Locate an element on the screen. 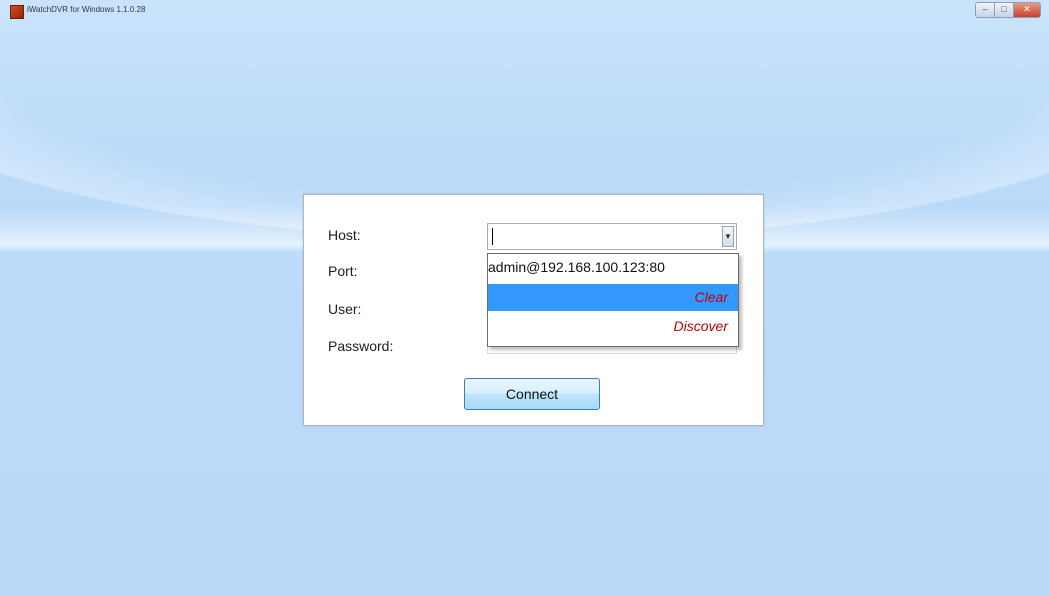 The height and width of the screenshot is (595, 1049). dropdown-item-host: admin@192.168.100.123:80 is located at coordinates (613, 267).